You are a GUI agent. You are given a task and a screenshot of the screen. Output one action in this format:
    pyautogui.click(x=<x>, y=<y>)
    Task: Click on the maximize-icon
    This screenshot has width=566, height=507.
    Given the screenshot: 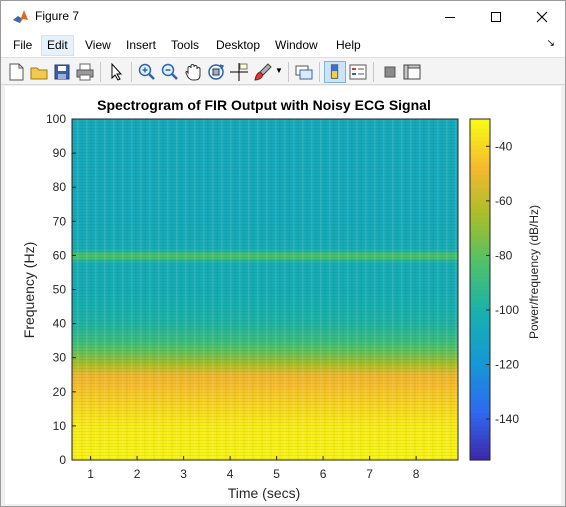 What is the action you would take?
    pyautogui.click(x=496, y=16)
    